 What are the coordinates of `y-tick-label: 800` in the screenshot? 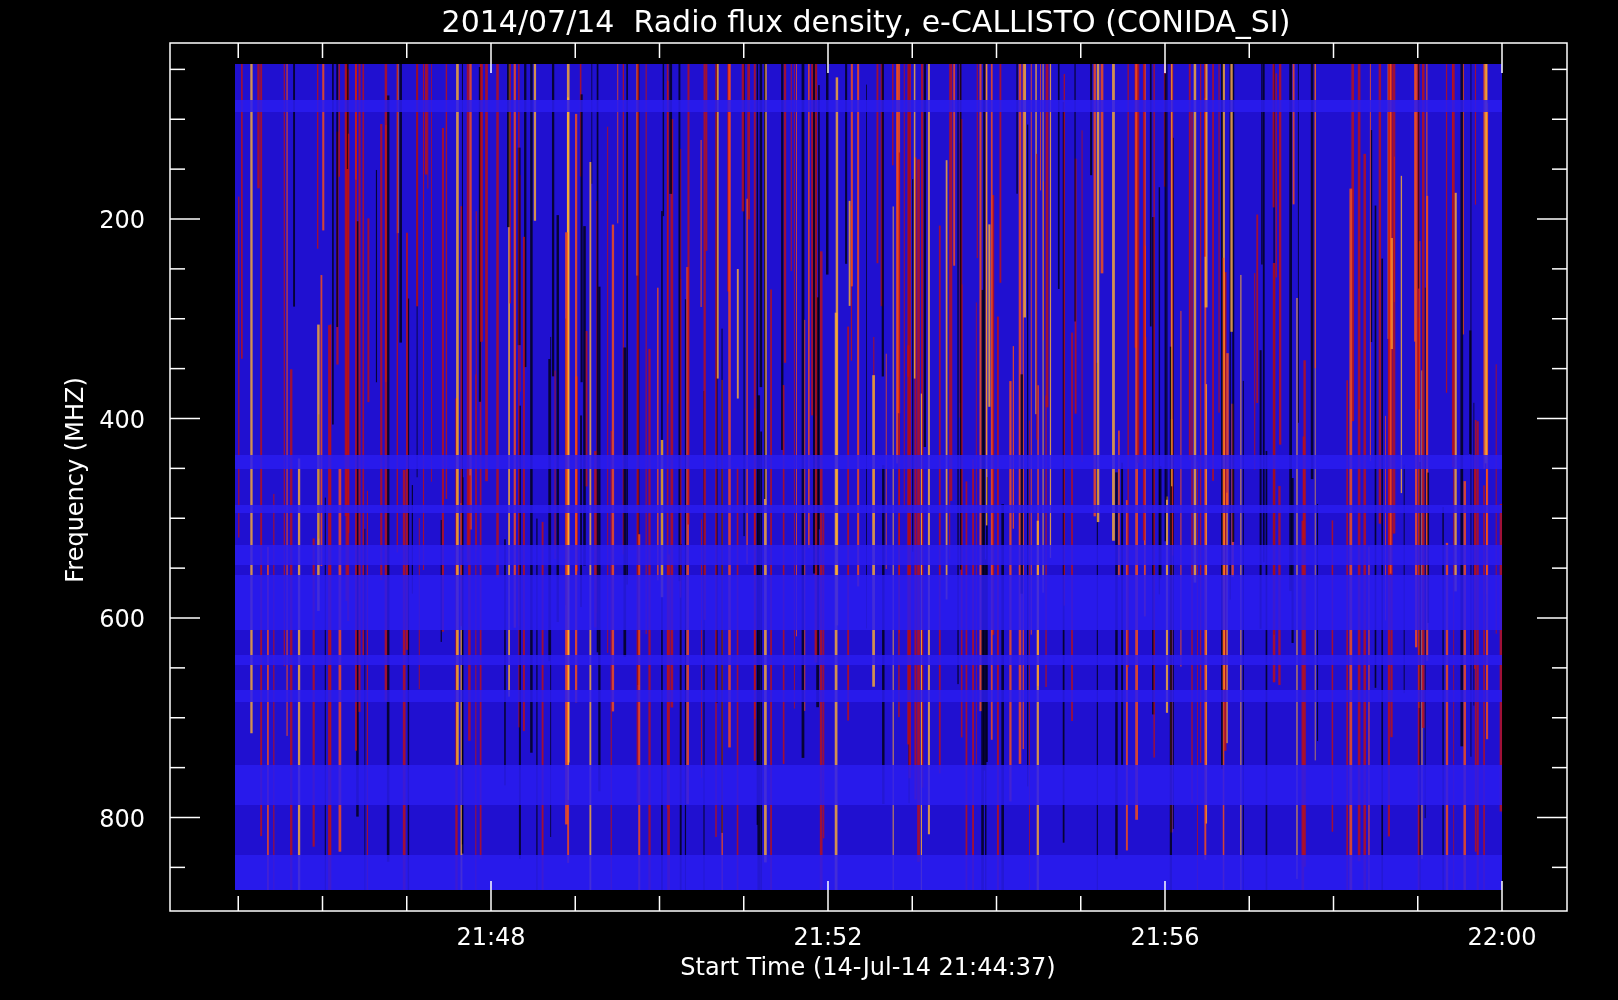 It's located at (122, 818).